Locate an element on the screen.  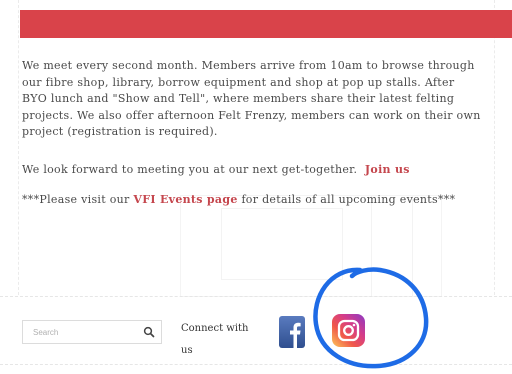
footer-divider is located at coordinates (256, 296).